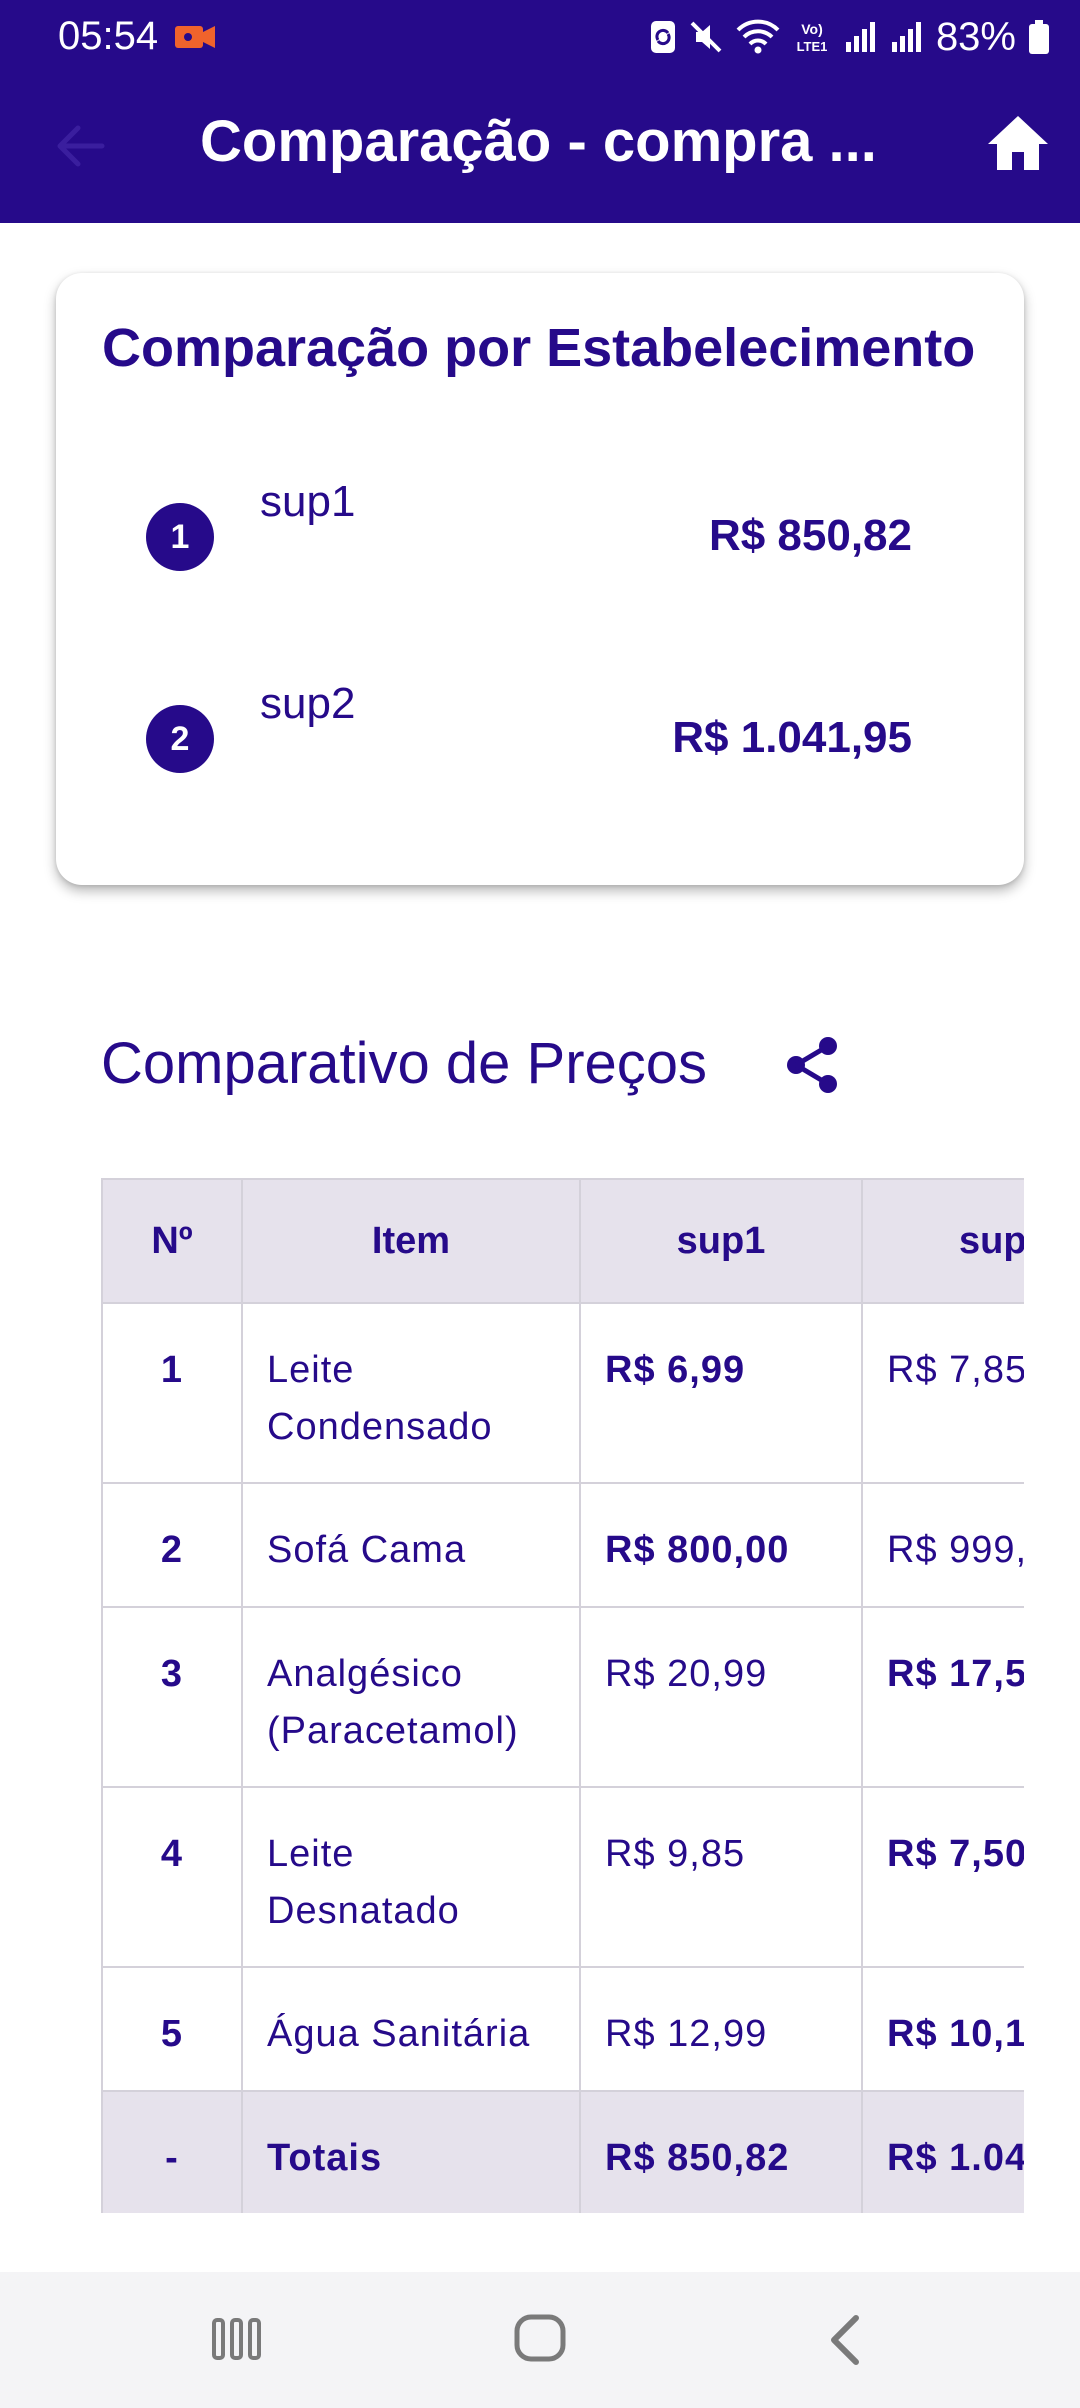  What do you see at coordinates (411, 1877) in the screenshot?
I see `item-name: Leite Desnatado` at bounding box center [411, 1877].